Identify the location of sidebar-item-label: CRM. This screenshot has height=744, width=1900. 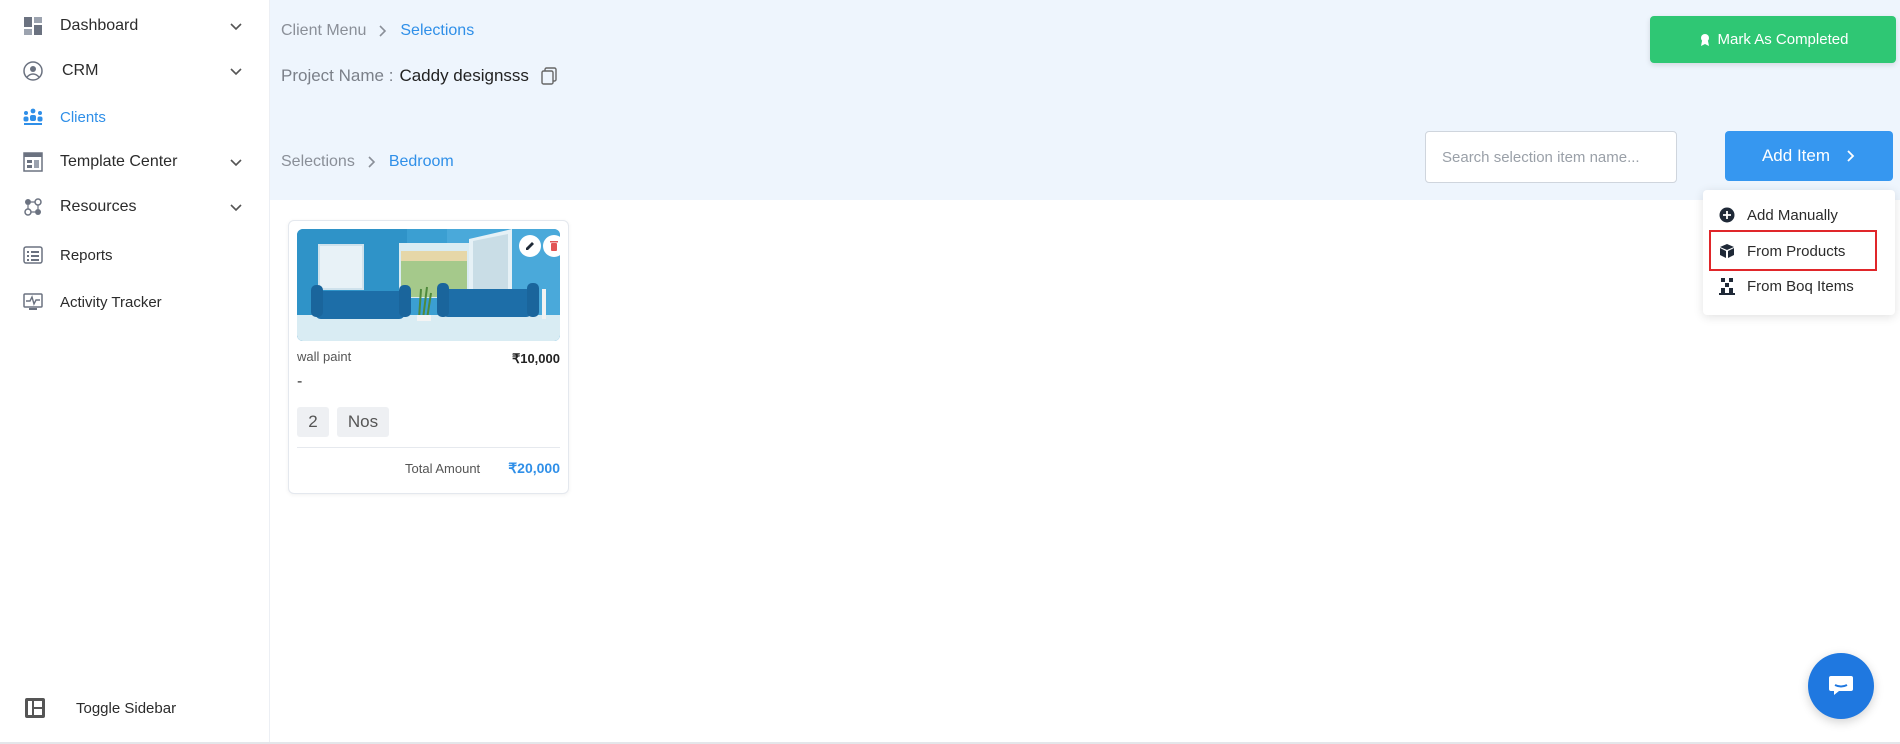
(80, 70).